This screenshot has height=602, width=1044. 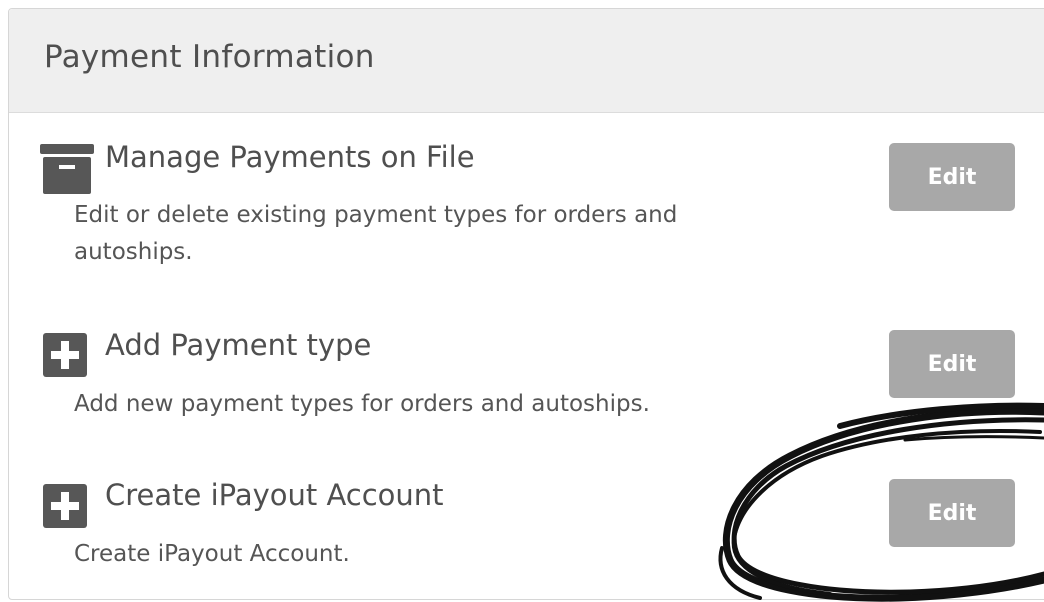 What do you see at coordinates (952, 177) in the screenshot?
I see `edit-manage-payments-button: Edit` at bounding box center [952, 177].